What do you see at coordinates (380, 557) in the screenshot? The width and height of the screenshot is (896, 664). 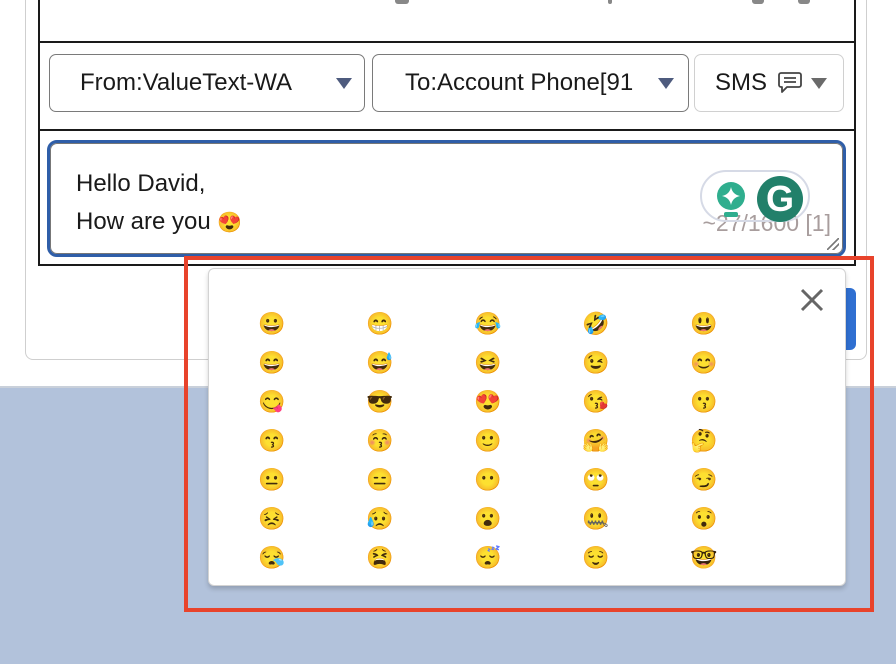 I see `emoji-option: 😫` at bounding box center [380, 557].